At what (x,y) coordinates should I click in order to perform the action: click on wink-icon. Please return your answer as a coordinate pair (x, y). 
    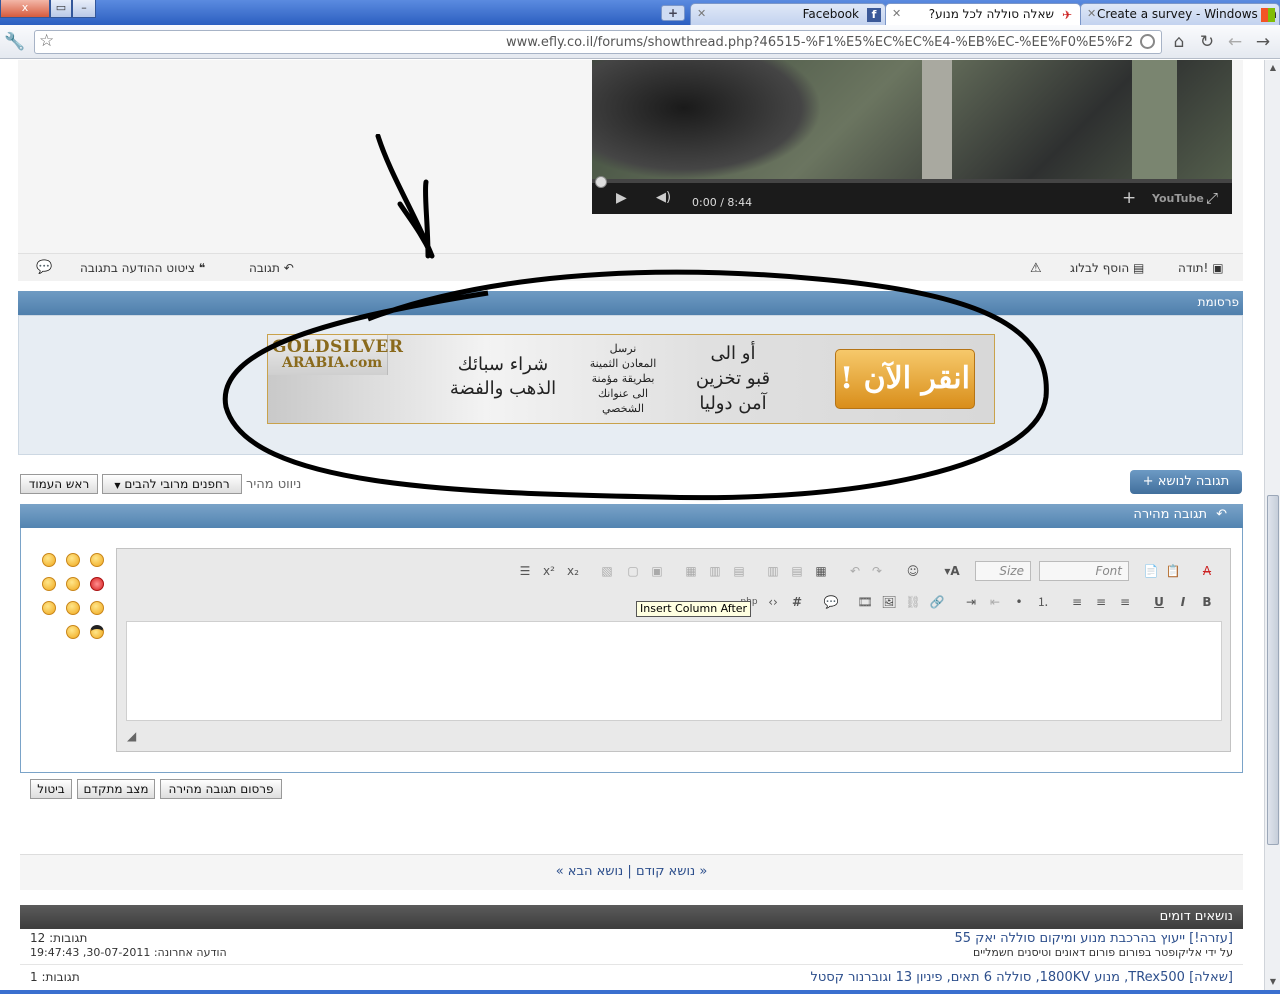
    Looking at the image, I should click on (97, 608).